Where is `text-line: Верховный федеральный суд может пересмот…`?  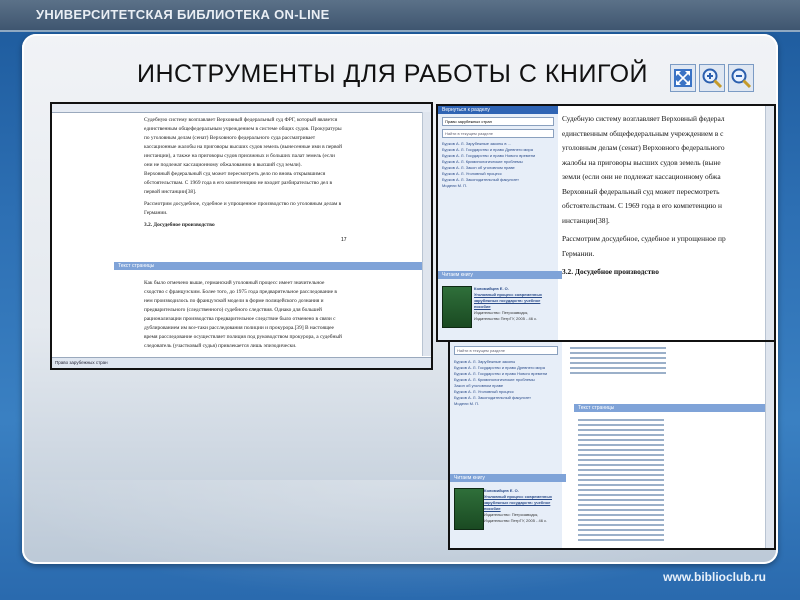 text-line: Верховный федеральный суд может пересмот… is located at coordinates (641, 191).